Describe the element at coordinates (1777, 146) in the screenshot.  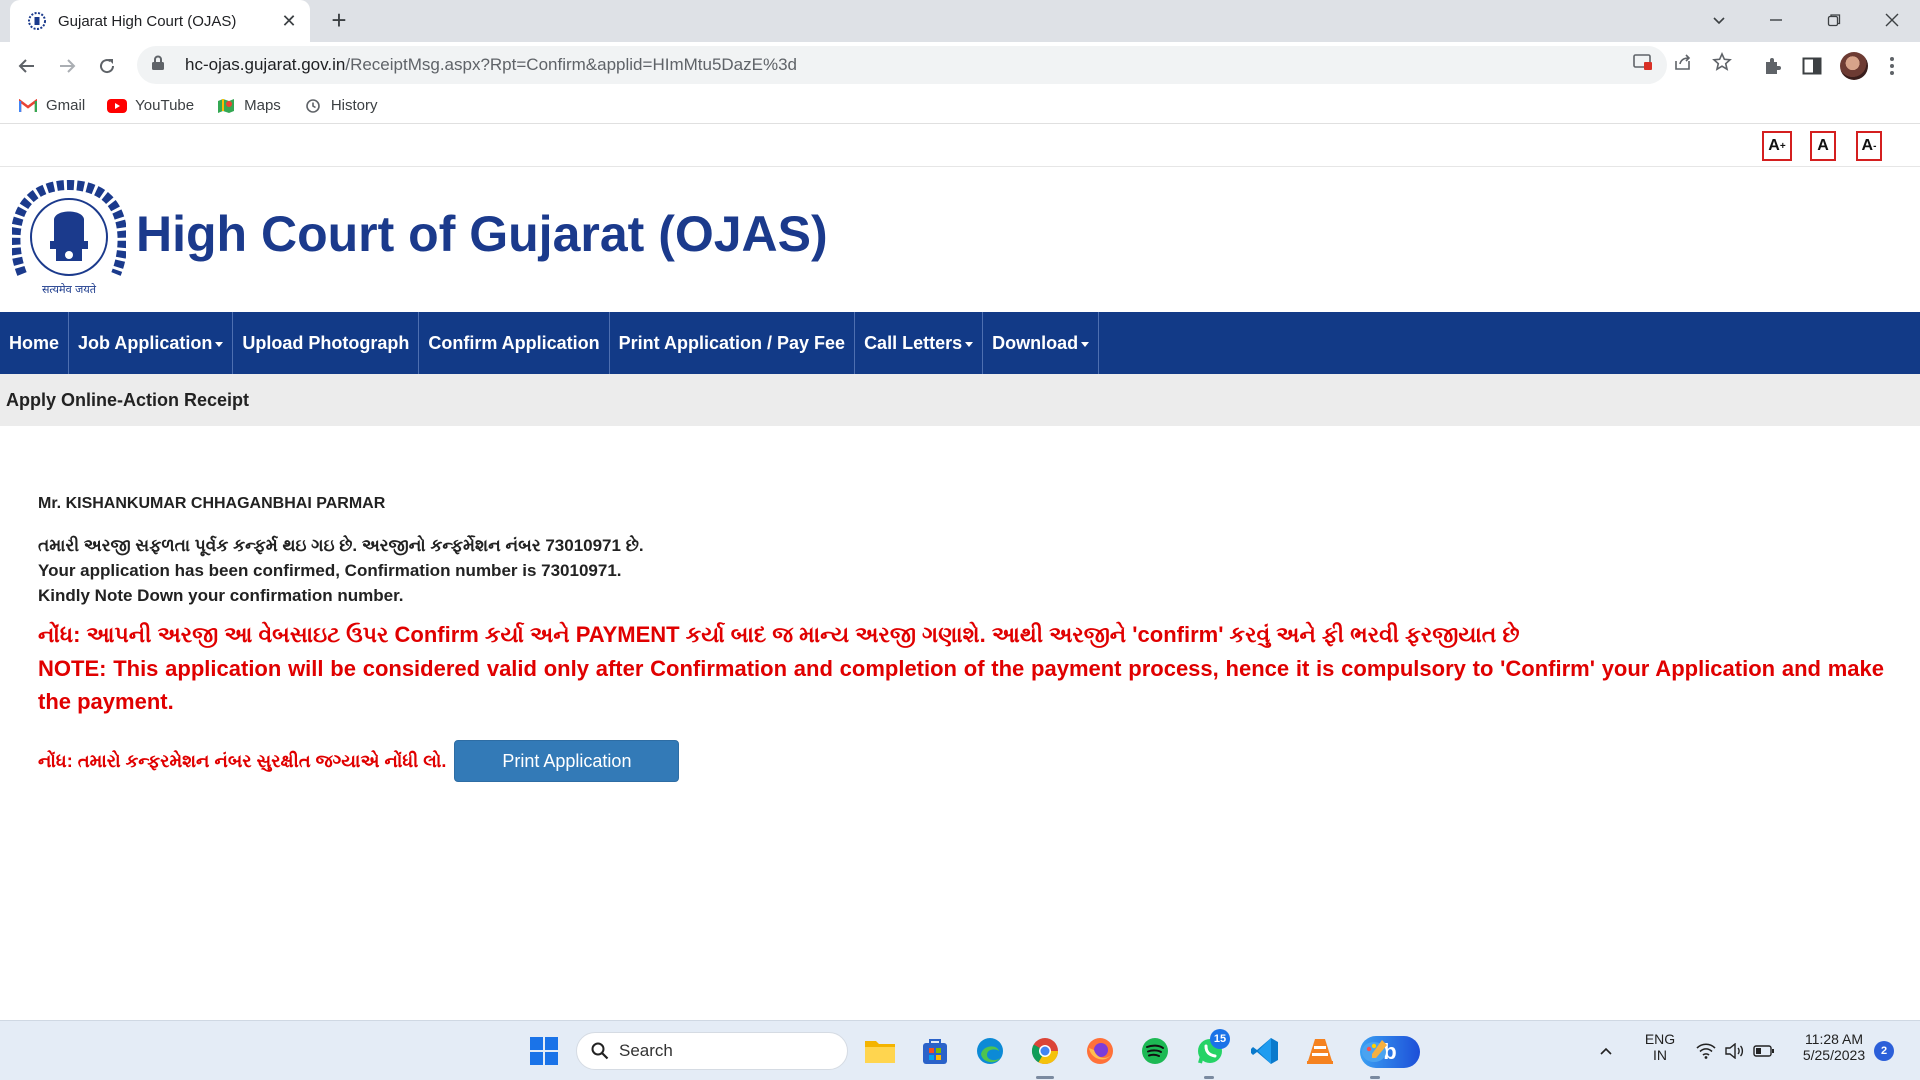
I see `font-increase-button: A +` at that location.